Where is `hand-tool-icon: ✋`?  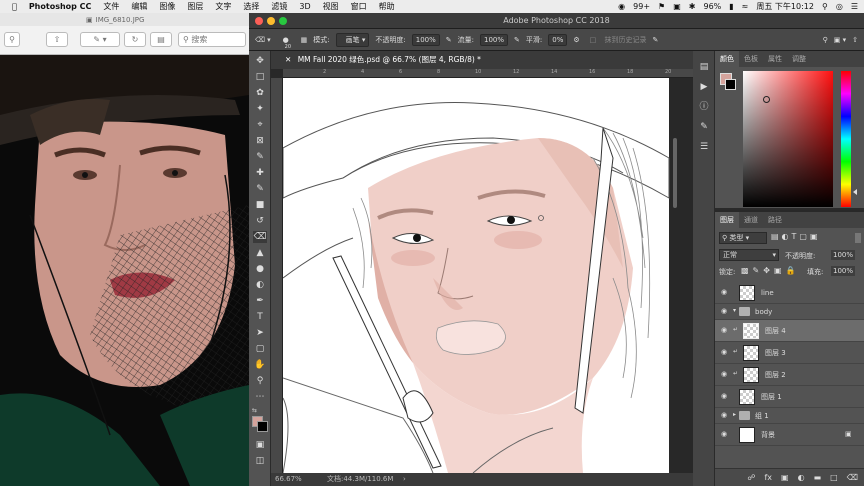
hand-tool-icon: ✋ is located at coordinates (260, 365).